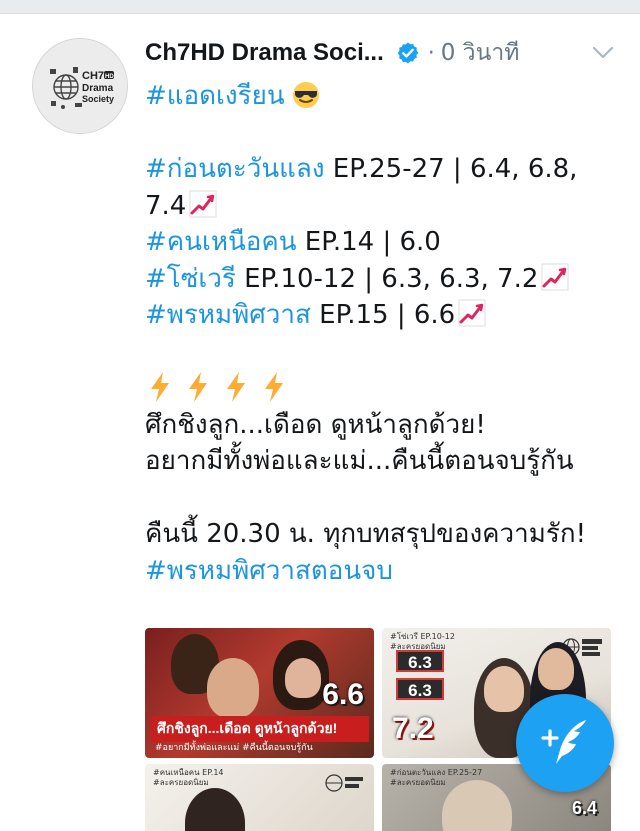 The image size is (640, 831). I want to click on tweet-line: #ก่อนตะวันแลง EP.25-27 | 6.4, 6.8,, so click(380, 169).